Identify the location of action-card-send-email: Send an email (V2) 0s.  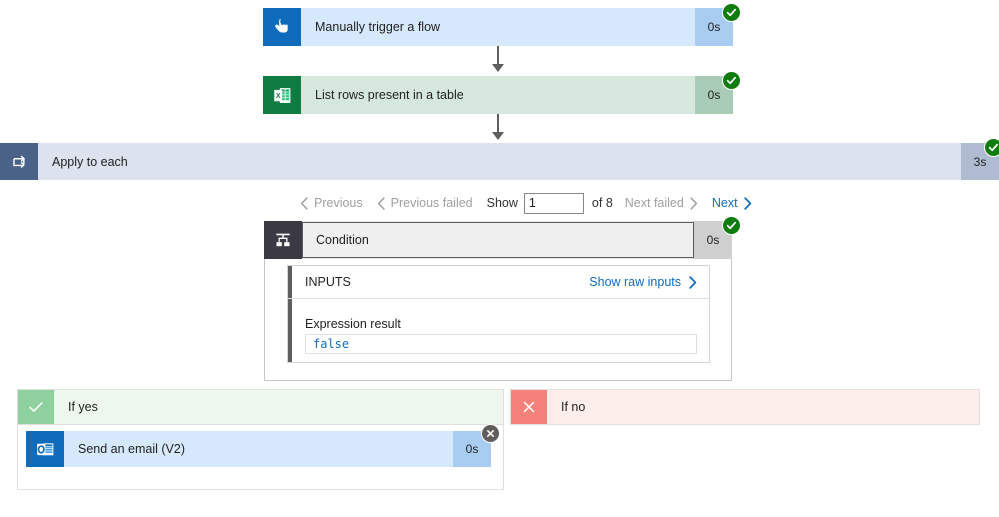
(258, 449).